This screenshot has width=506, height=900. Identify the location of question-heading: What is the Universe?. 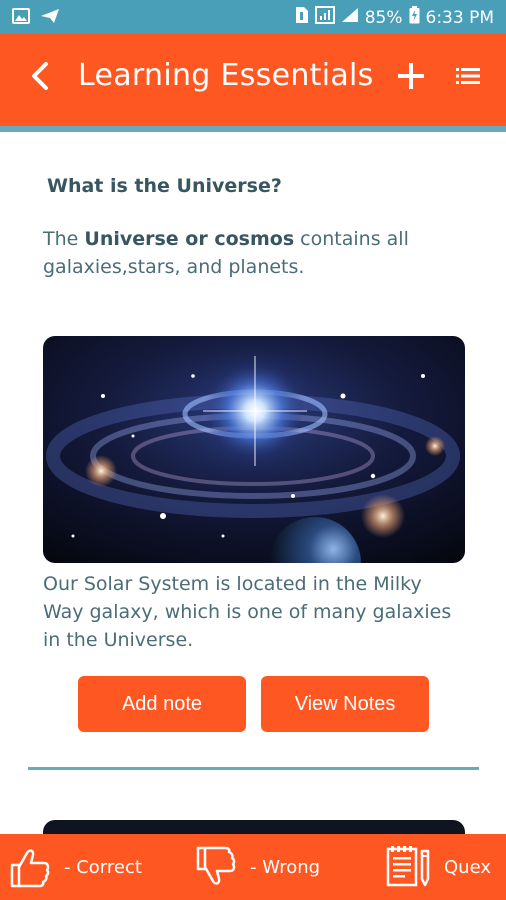
(164, 186).